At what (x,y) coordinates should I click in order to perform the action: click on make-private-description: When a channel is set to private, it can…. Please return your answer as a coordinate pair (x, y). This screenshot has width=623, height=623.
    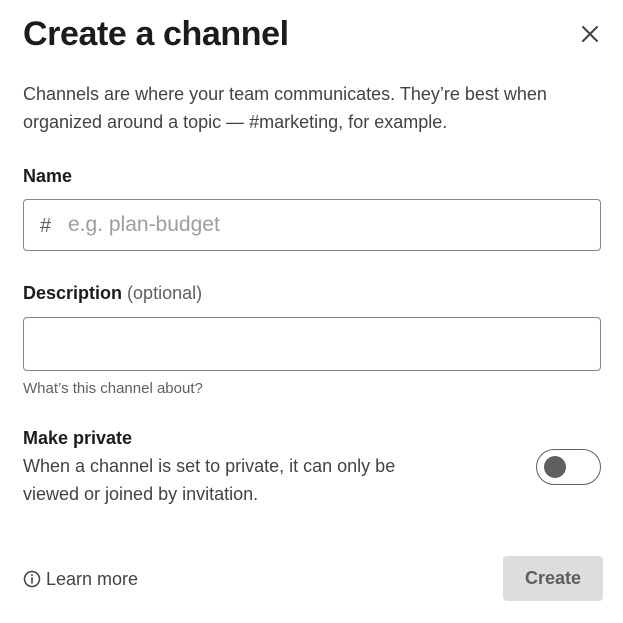
    Looking at the image, I should click on (209, 480).